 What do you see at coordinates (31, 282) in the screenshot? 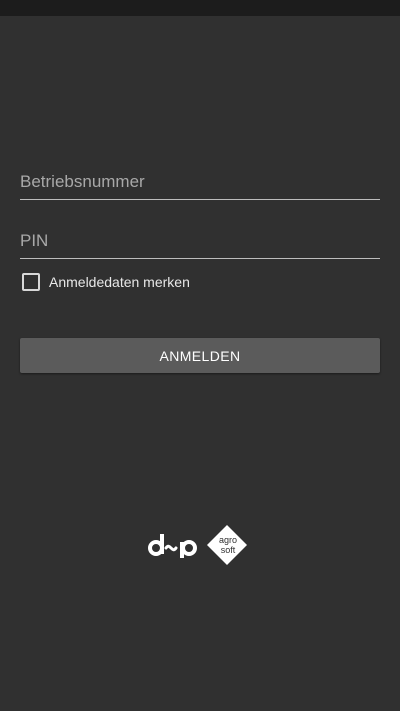
I see `remember-checkbox` at bounding box center [31, 282].